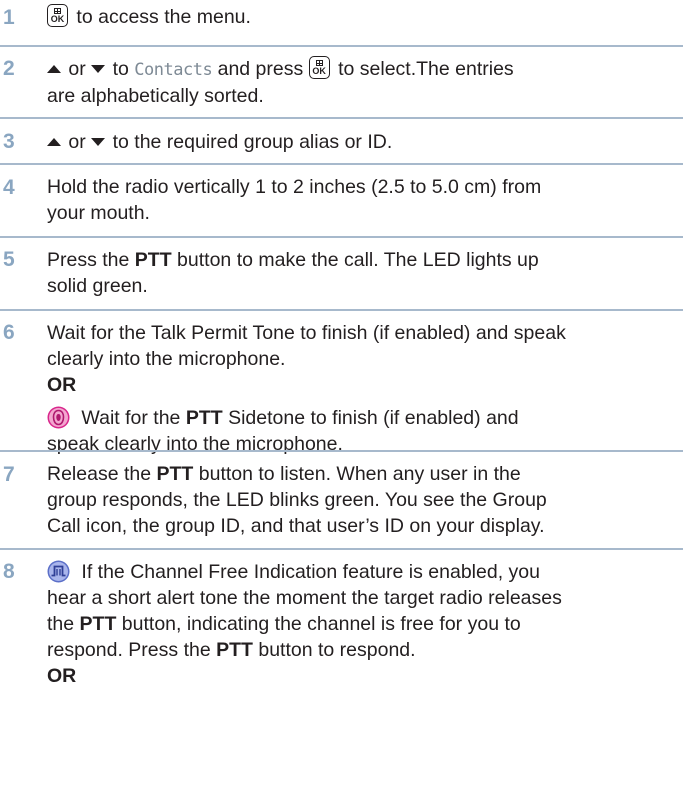 This screenshot has height=786, width=683. Describe the element at coordinates (9, 68) in the screenshot. I see `step-number: 2` at that location.